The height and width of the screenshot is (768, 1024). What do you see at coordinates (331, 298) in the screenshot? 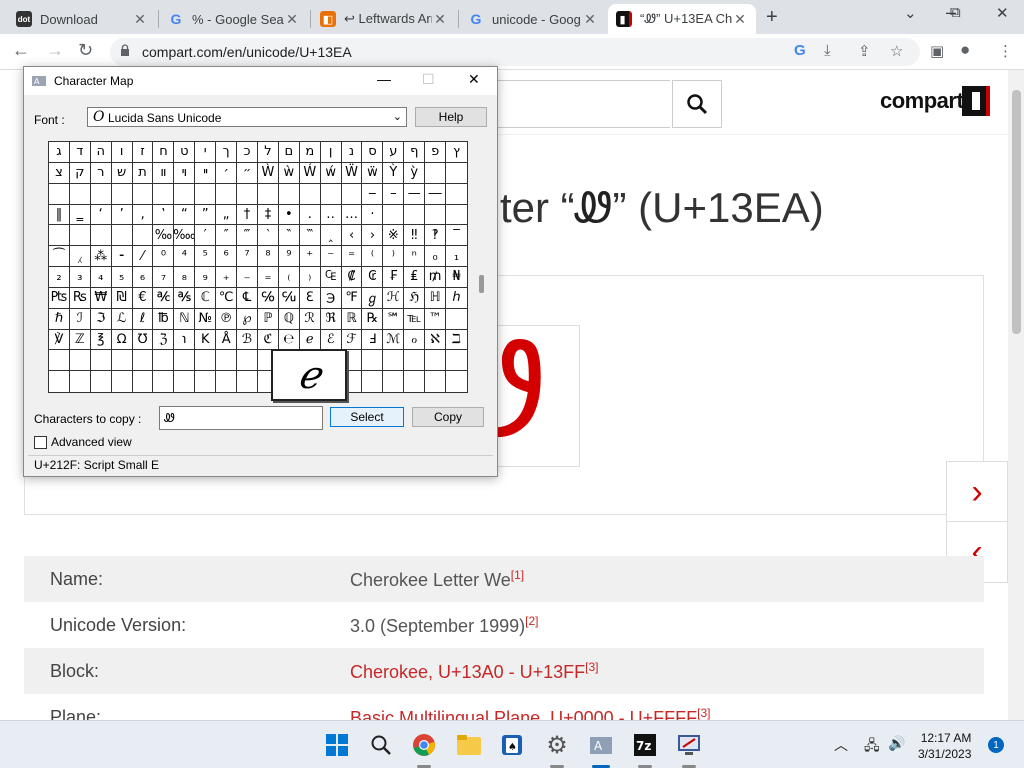
I see `character-cell: ℈` at bounding box center [331, 298].